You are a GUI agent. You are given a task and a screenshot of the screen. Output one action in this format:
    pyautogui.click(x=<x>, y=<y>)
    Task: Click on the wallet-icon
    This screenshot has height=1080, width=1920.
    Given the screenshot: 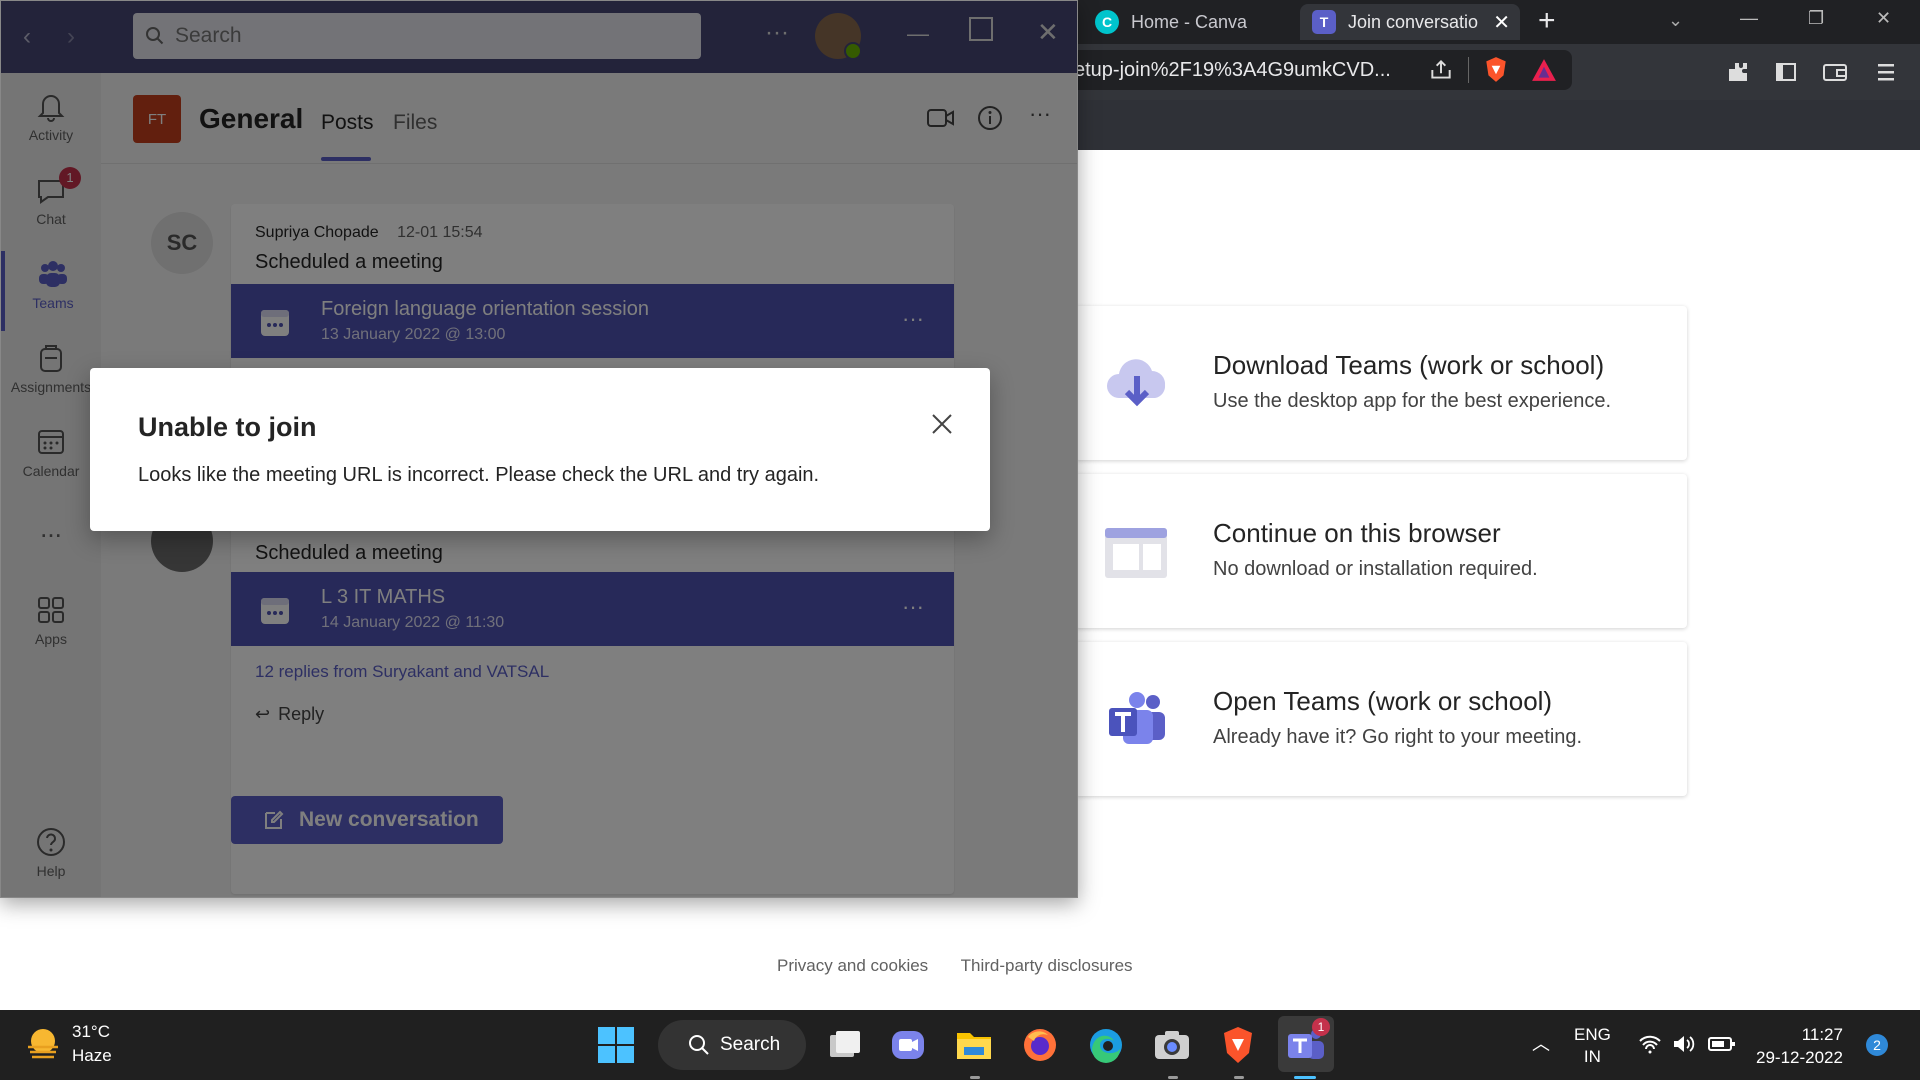 What is the action you would take?
    pyautogui.click(x=1835, y=72)
    